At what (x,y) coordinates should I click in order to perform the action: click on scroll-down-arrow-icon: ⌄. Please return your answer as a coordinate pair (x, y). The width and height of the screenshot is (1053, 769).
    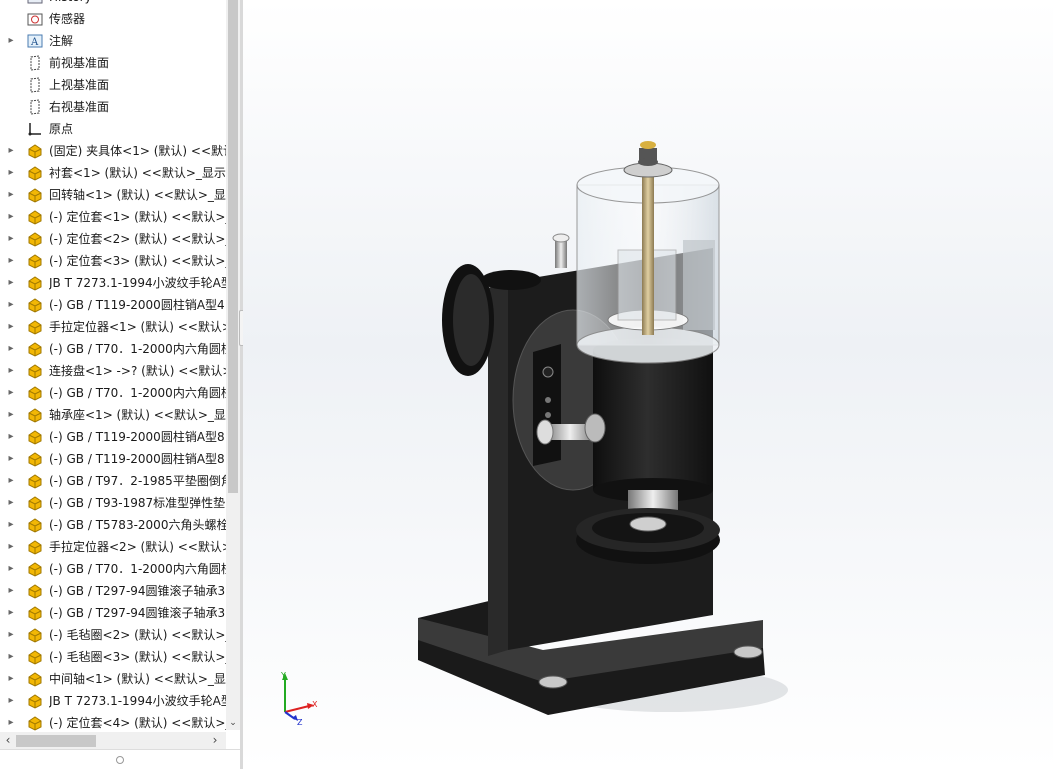
    Looking at the image, I should click on (233, 723).